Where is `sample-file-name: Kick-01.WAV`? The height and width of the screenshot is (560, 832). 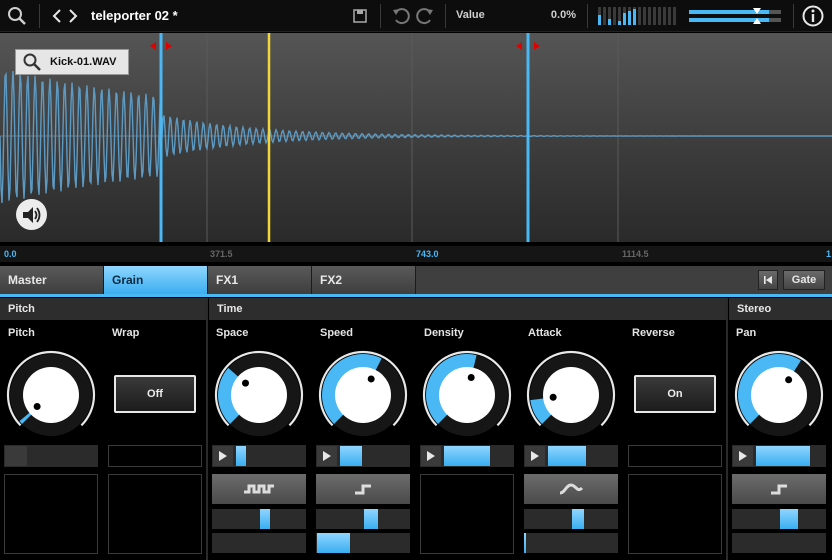 sample-file-name: Kick-01.WAV is located at coordinates (83, 62).